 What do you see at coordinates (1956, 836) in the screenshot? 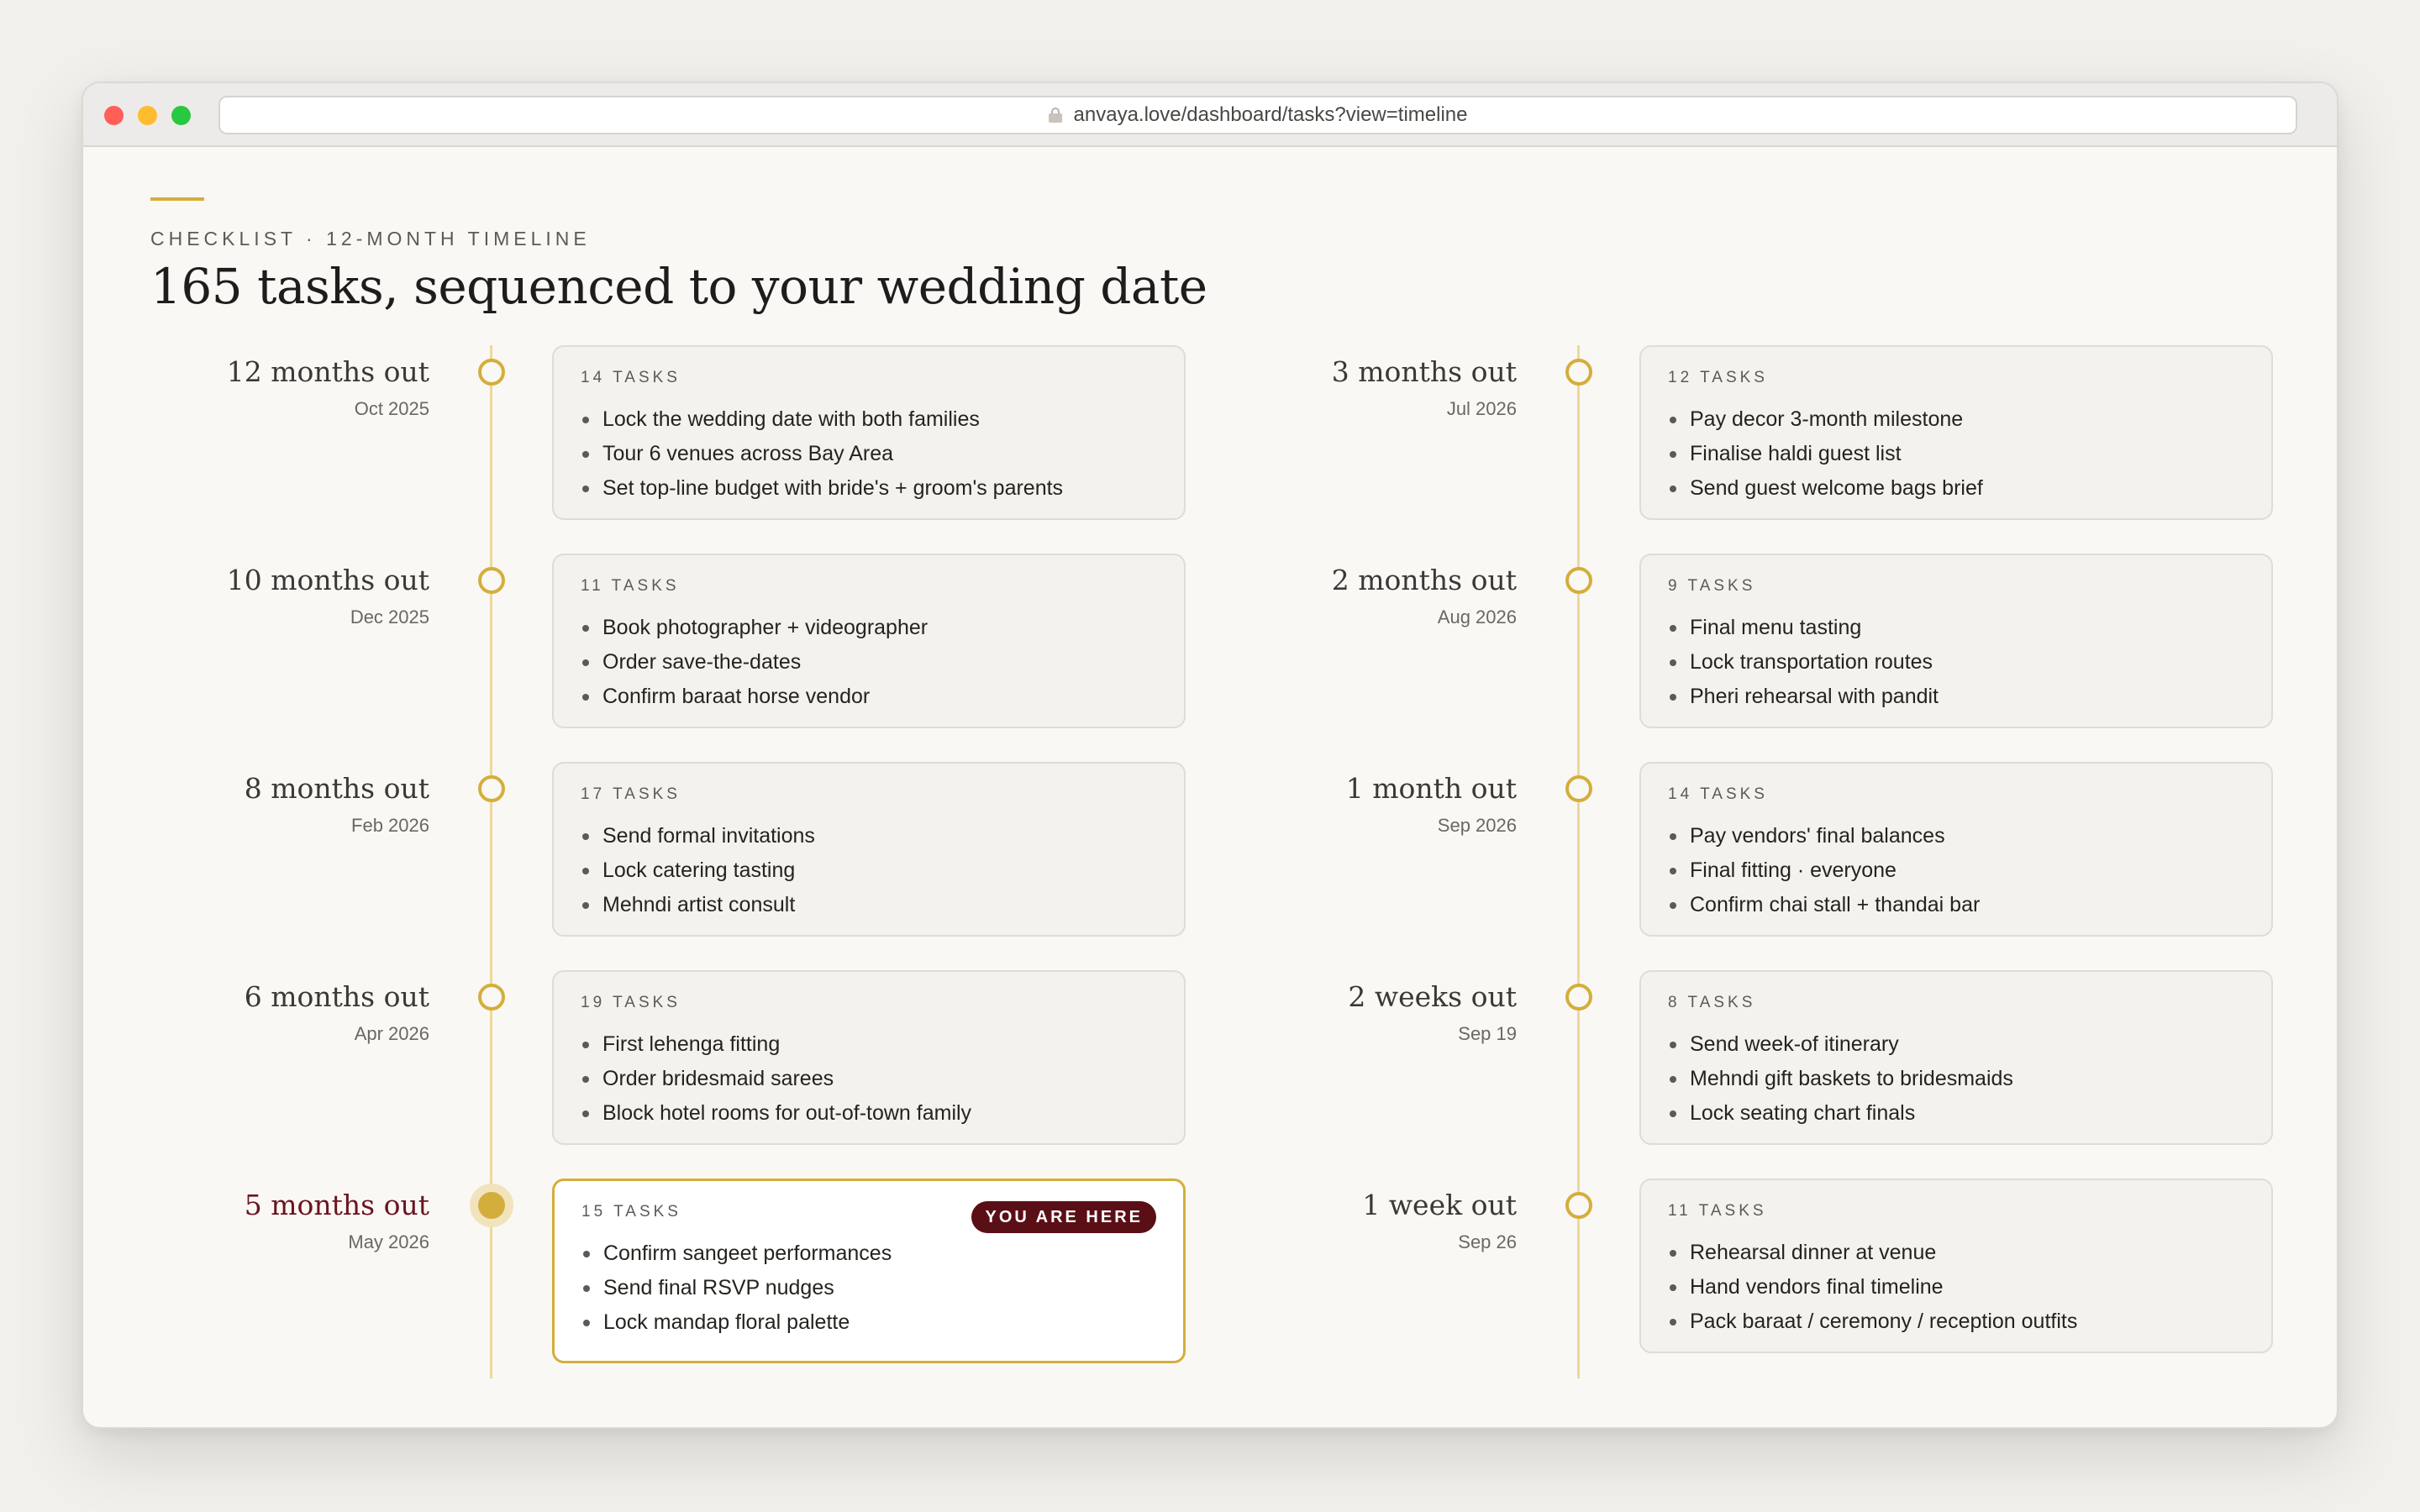
I see `task-item: Pay vendors' final balances` at bounding box center [1956, 836].